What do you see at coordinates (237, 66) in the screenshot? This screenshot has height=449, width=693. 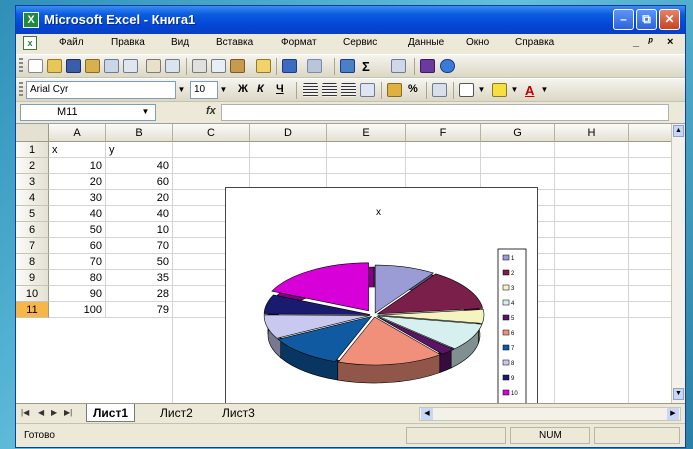 I see `paste-icon` at bounding box center [237, 66].